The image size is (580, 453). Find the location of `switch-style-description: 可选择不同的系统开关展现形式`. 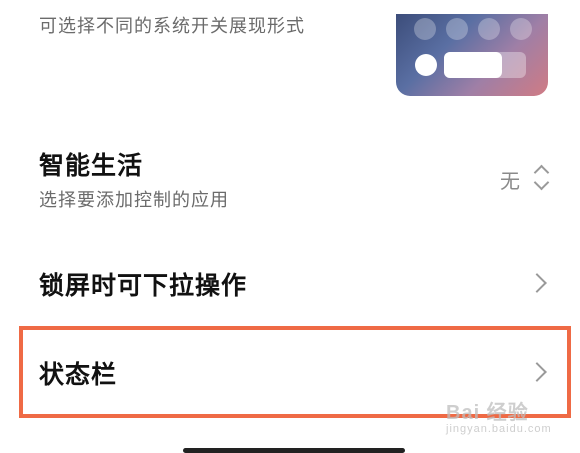

switch-style-description: 可选择不同的系统开关展现形式 is located at coordinates (172, 26).